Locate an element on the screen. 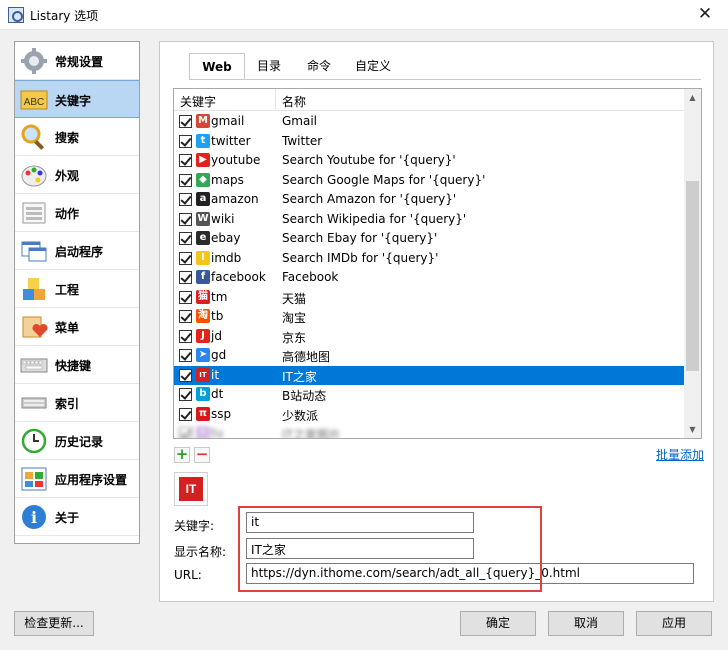 This screenshot has width=728, height=650. list-item: Iimdb Search IMDb for '{query}' is located at coordinates (430, 259).